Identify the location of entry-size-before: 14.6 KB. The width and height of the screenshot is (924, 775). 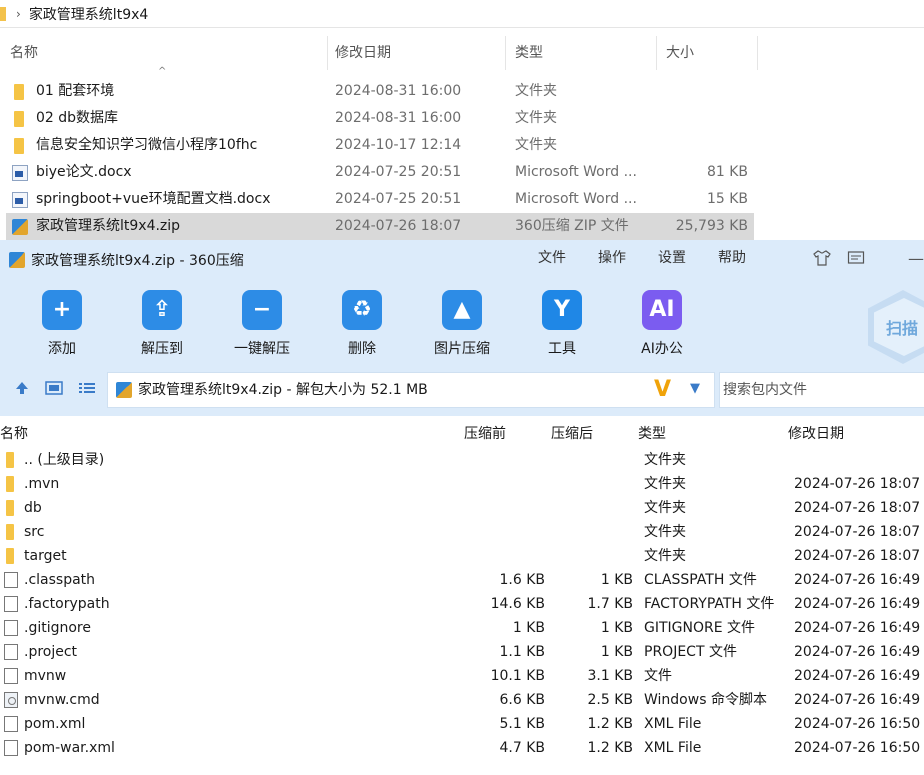
(517, 604).